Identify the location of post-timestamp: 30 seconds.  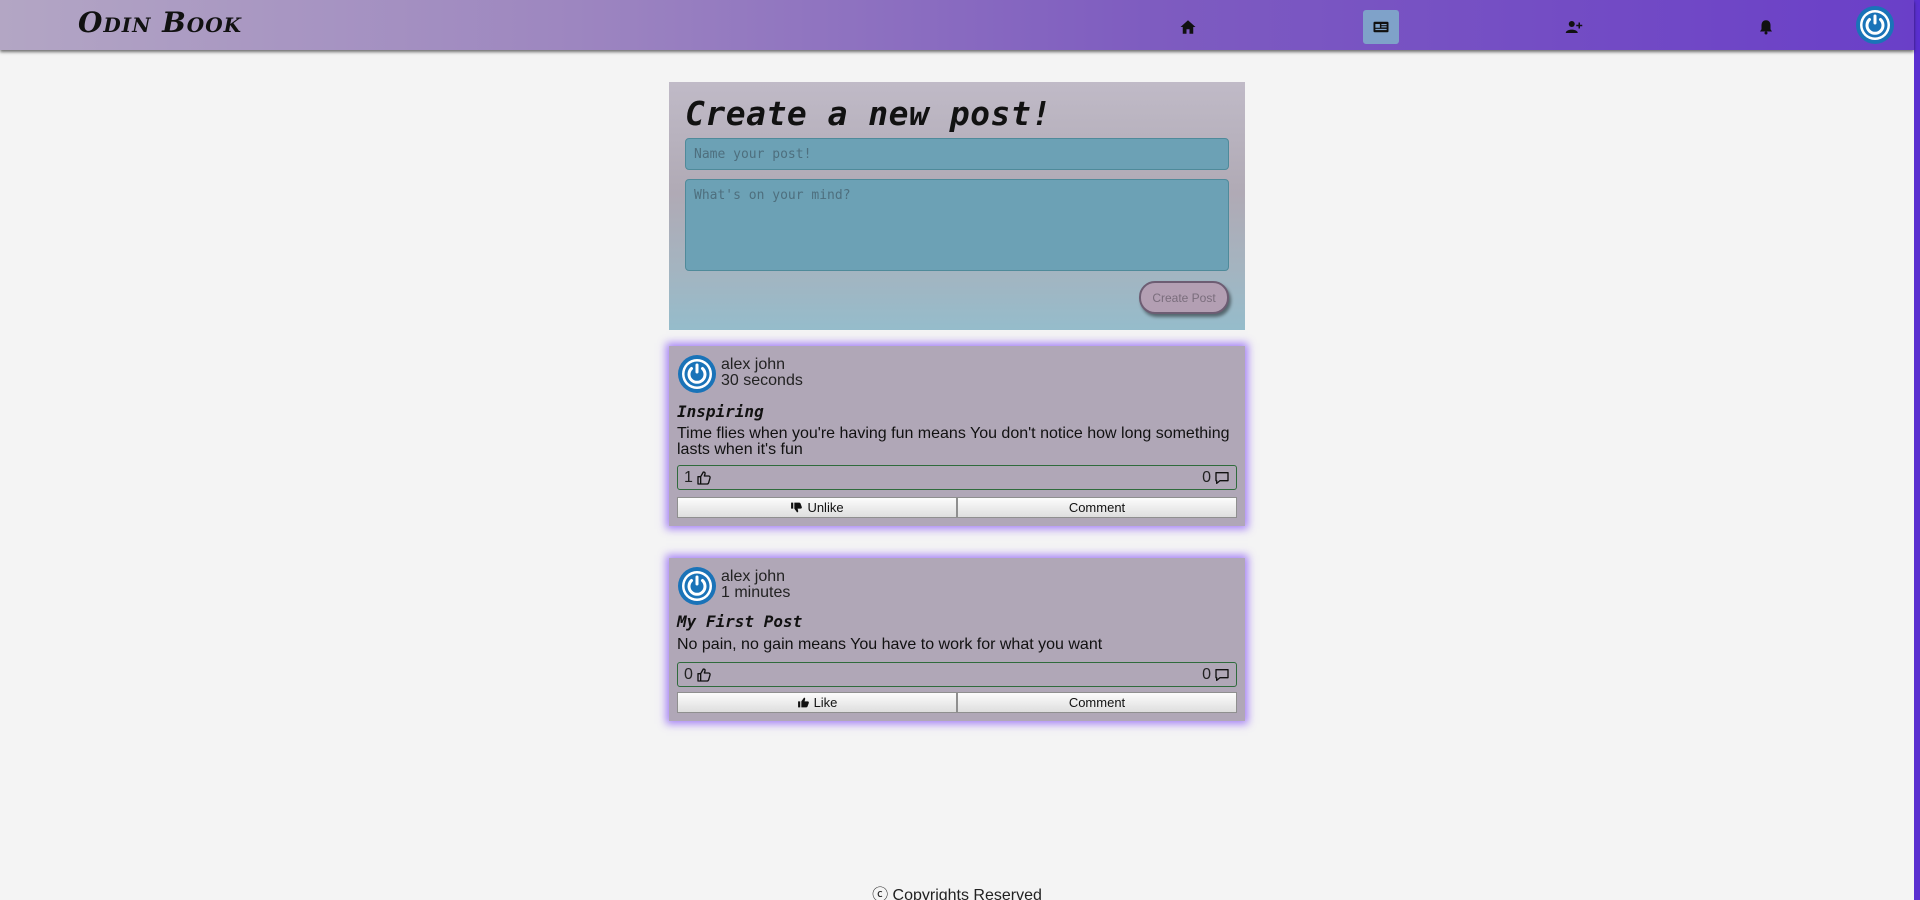
(762, 380).